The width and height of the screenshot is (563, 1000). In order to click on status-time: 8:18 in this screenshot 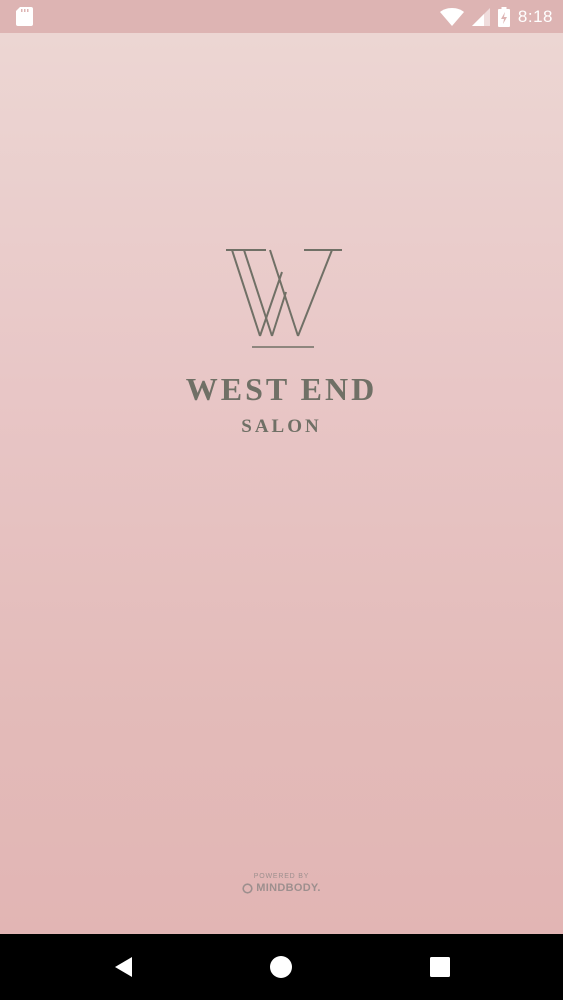, I will do `click(535, 16)`.